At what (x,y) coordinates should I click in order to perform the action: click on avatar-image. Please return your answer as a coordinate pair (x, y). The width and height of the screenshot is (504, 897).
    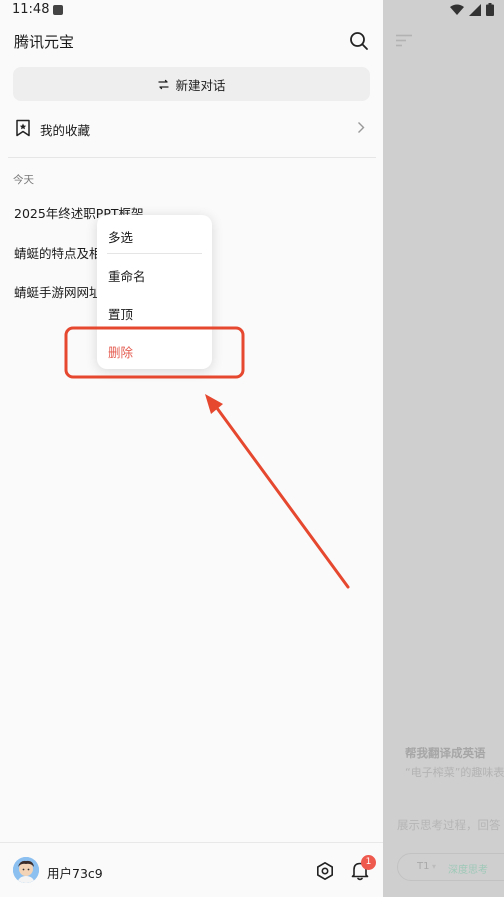
    Looking at the image, I should click on (26, 870).